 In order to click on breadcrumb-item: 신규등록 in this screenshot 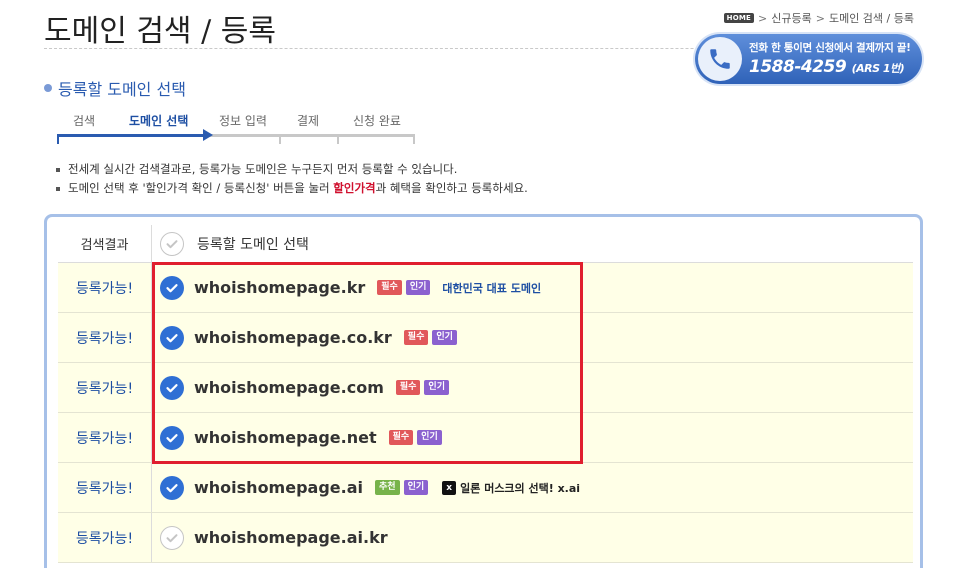, I will do `click(791, 18)`.